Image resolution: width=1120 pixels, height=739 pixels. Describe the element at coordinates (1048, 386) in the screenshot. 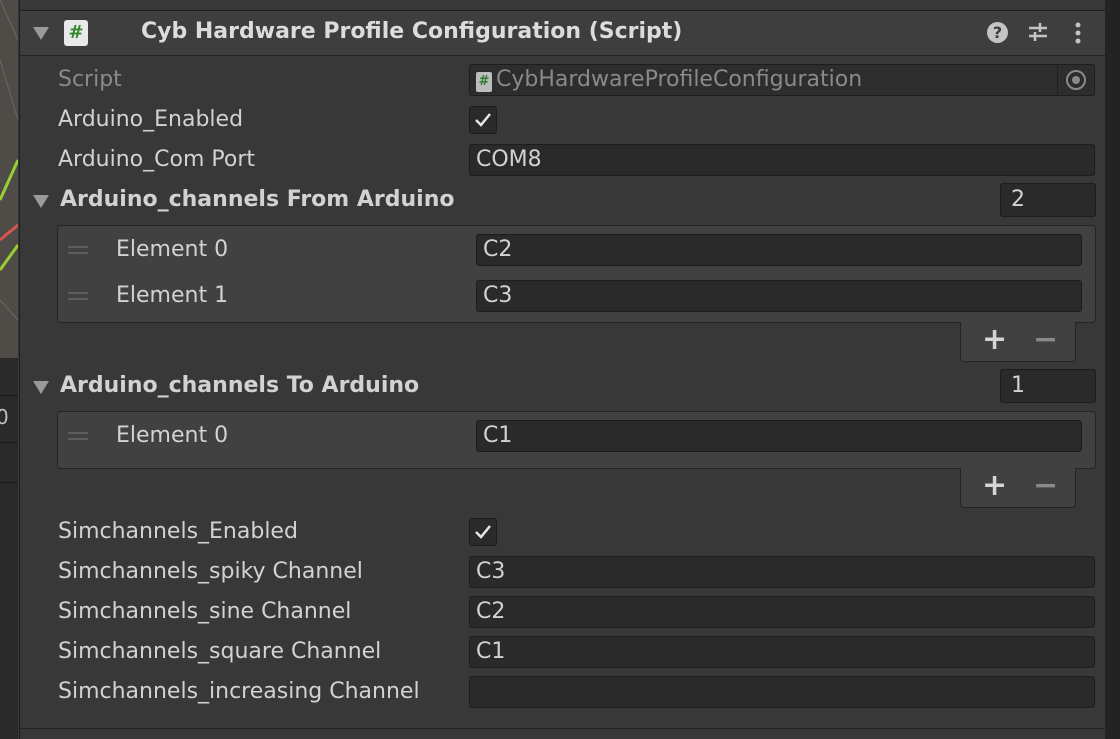

I see `to-arduino-size-input: 1` at that location.